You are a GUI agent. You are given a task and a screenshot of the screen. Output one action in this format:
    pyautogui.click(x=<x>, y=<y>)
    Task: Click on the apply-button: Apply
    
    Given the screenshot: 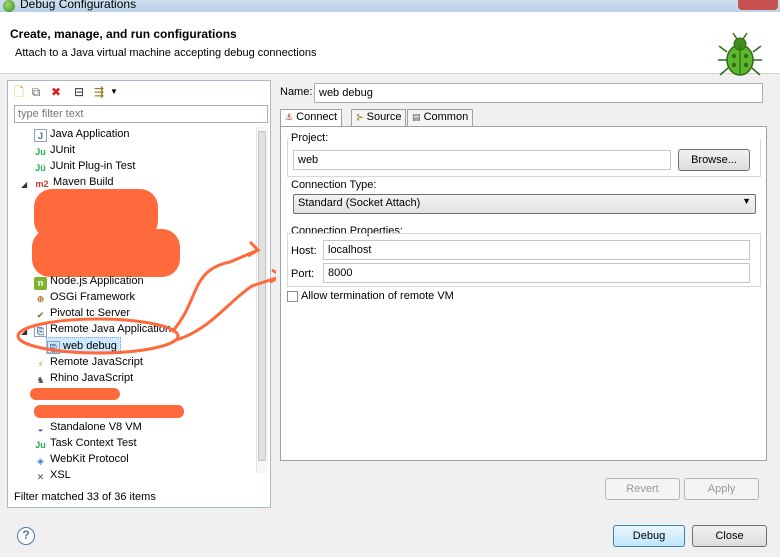 What is the action you would take?
    pyautogui.click(x=721, y=489)
    